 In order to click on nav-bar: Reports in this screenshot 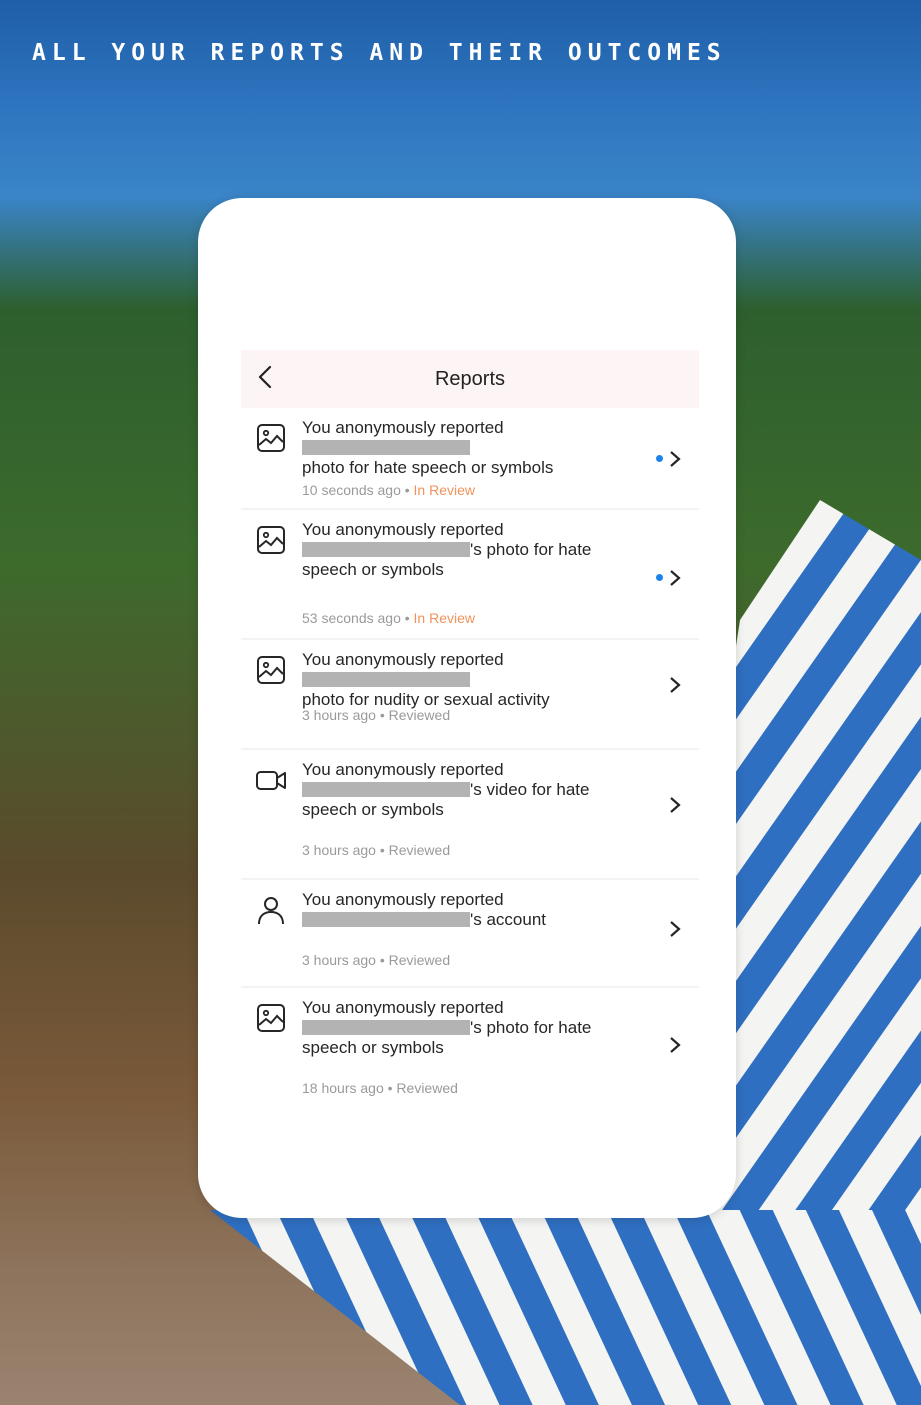, I will do `click(470, 379)`.